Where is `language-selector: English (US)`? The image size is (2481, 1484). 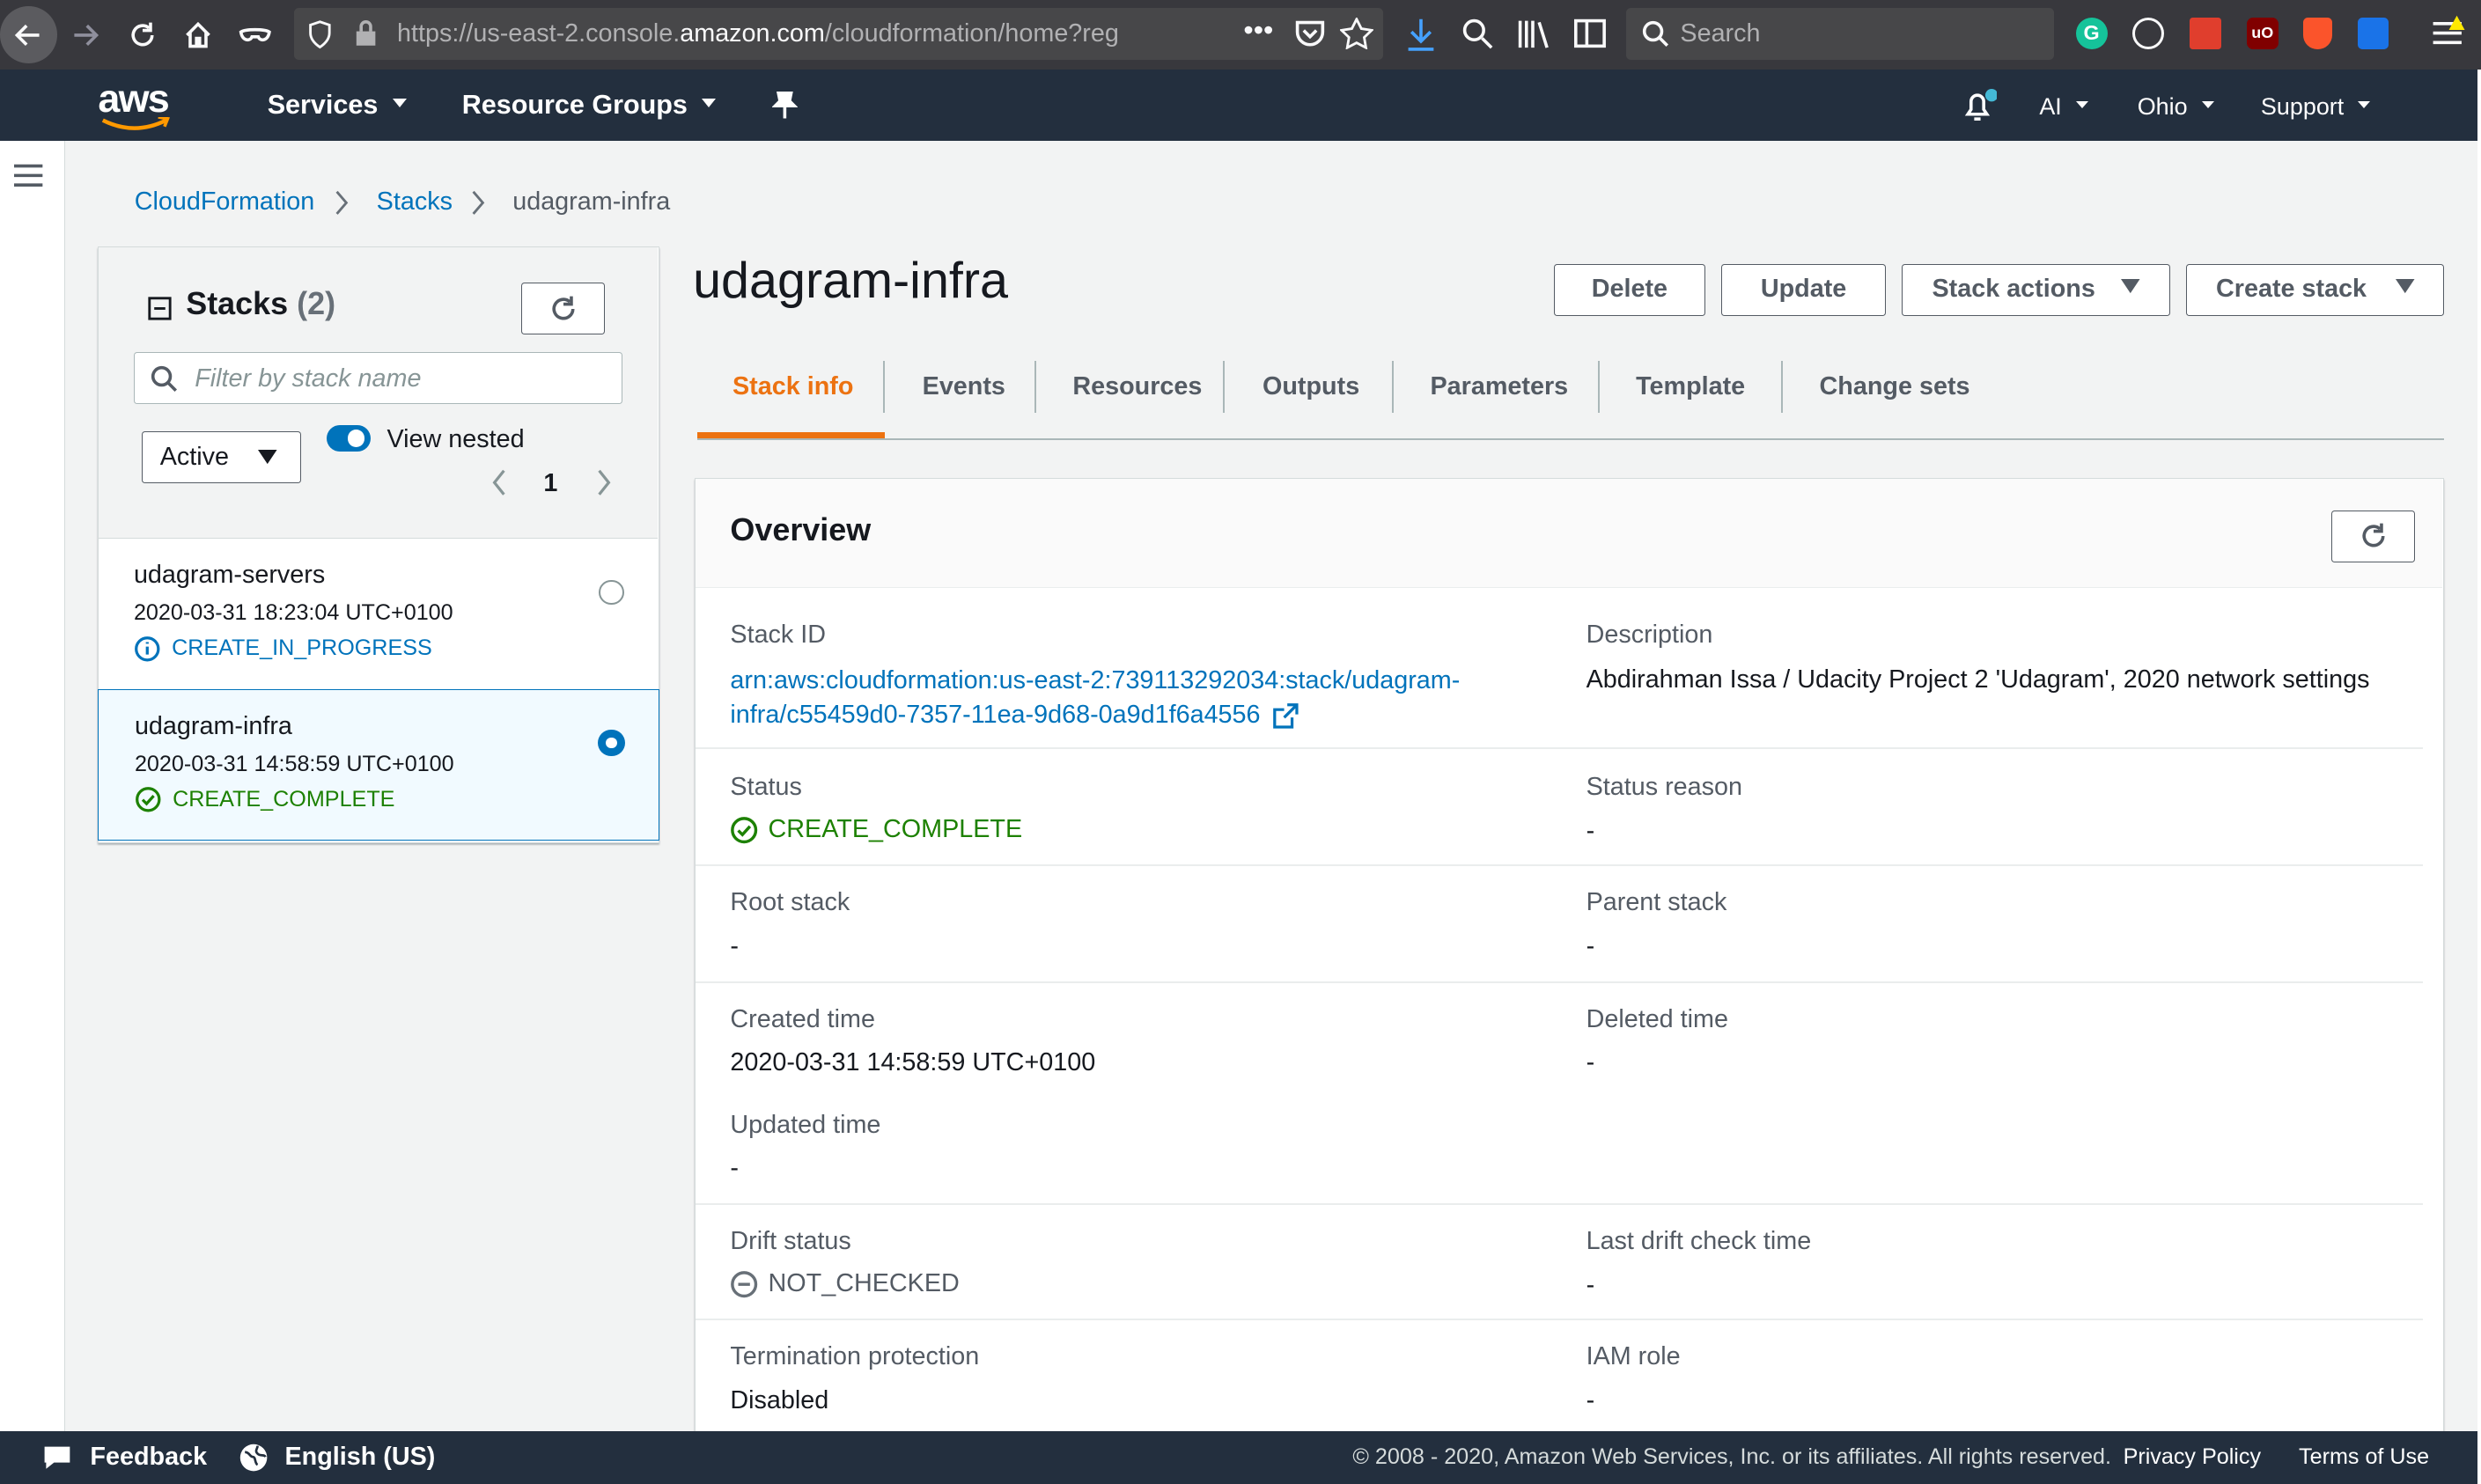 language-selector: English (US) is located at coordinates (337, 1457).